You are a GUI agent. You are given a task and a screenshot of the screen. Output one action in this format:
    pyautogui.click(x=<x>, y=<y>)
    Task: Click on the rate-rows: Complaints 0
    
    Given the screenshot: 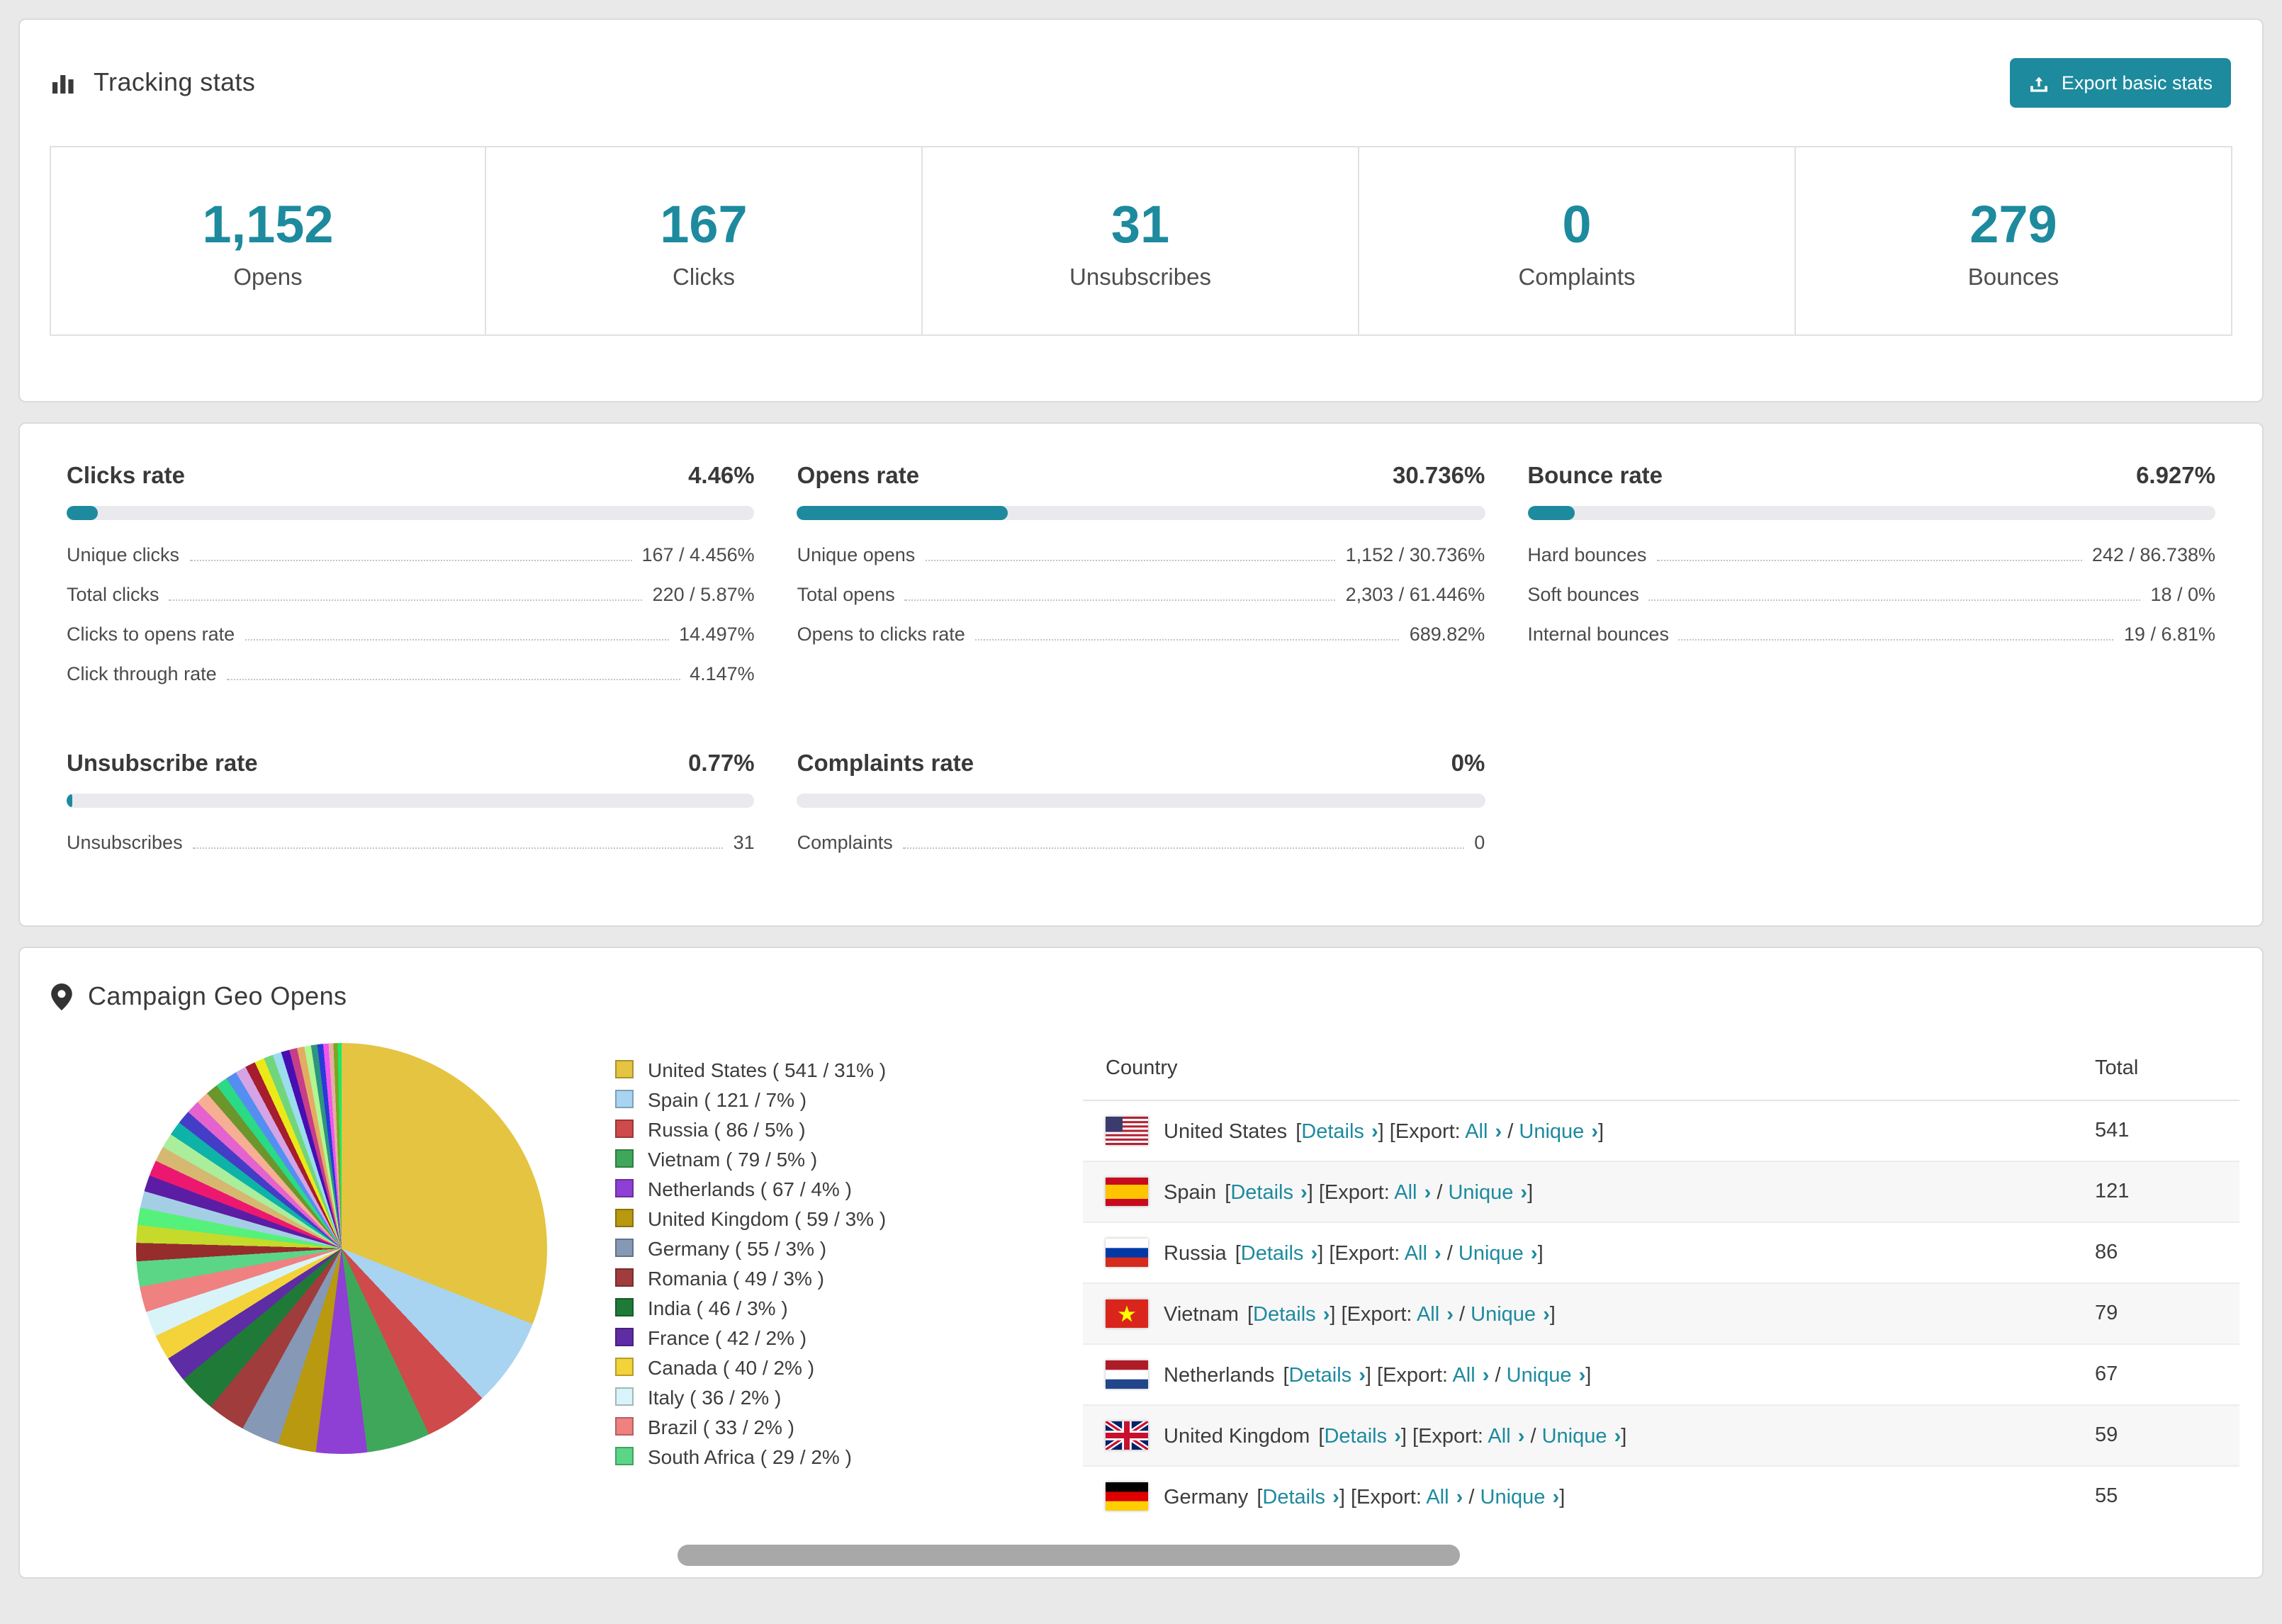 What is the action you would take?
    pyautogui.click(x=1141, y=840)
    